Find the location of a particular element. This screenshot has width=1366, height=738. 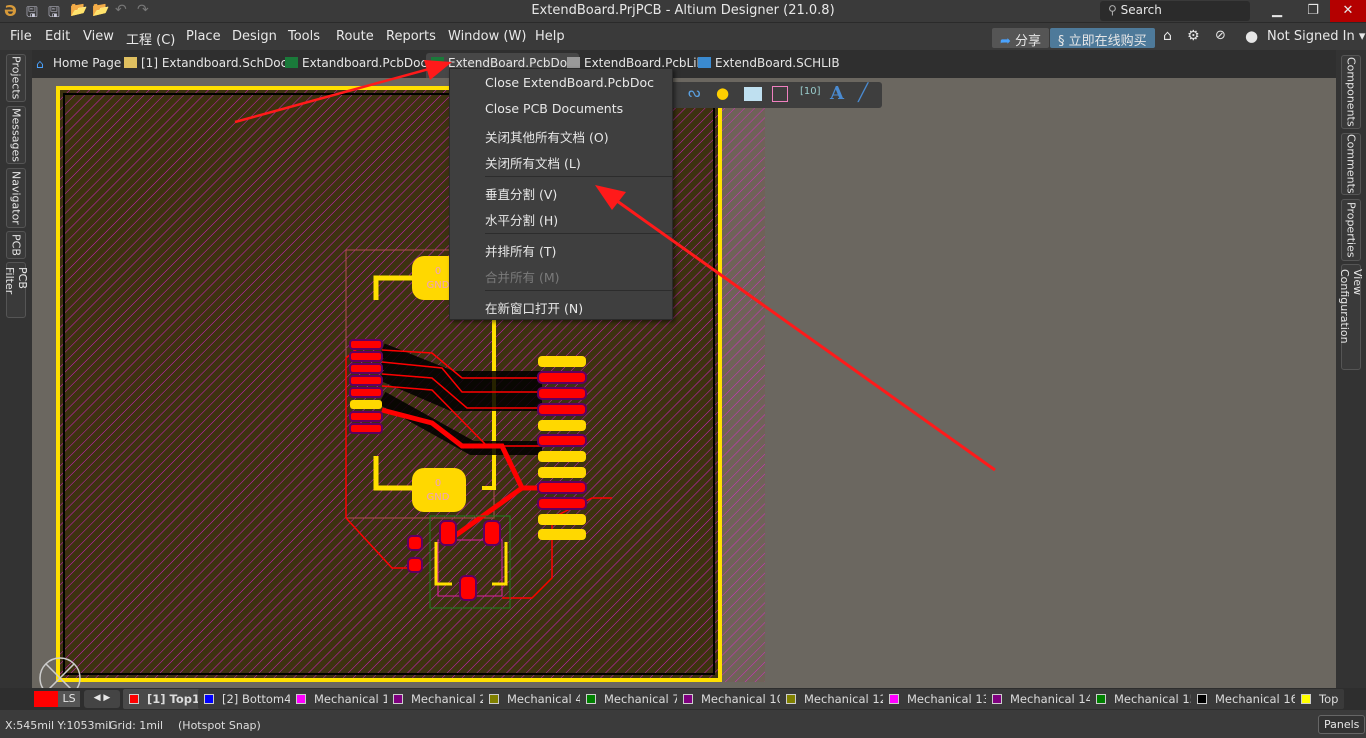

panel-tab-pcb-filter: PCB Filter is located at coordinates (16, 290).